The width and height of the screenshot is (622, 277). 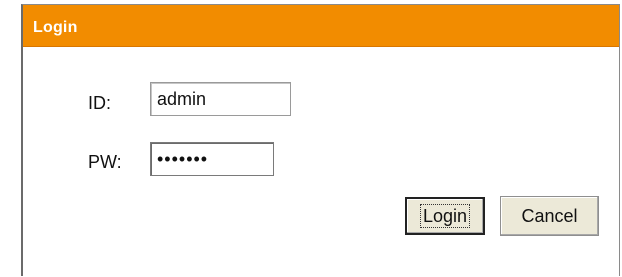 I want to click on login-button-label: Login, so click(x=445, y=216).